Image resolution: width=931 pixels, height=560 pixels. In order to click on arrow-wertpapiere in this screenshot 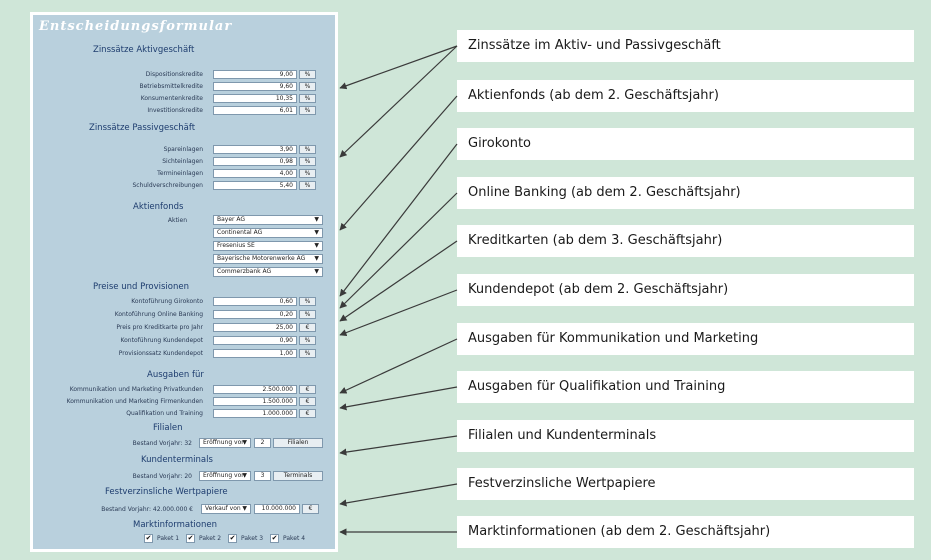, I will do `click(398, 495)`.